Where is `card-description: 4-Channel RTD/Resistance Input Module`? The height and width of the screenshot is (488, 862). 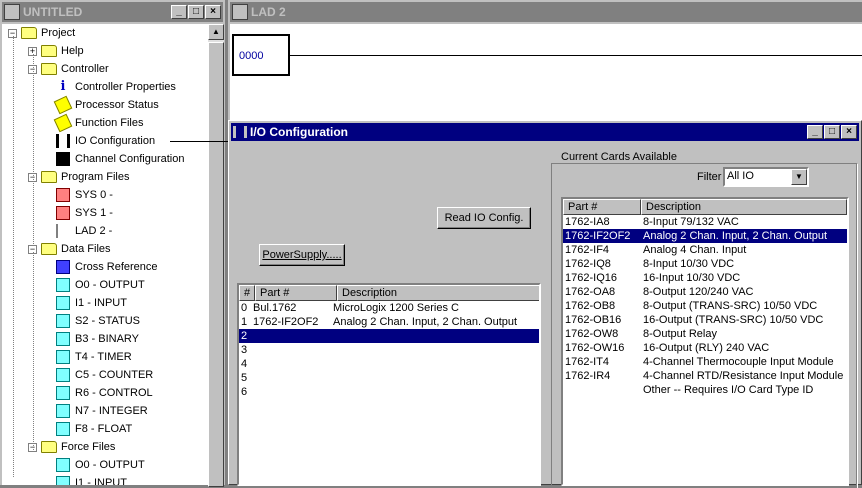
card-description: 4-Channel RTD/Resistance Input Module is located at coordinates (743, 376).